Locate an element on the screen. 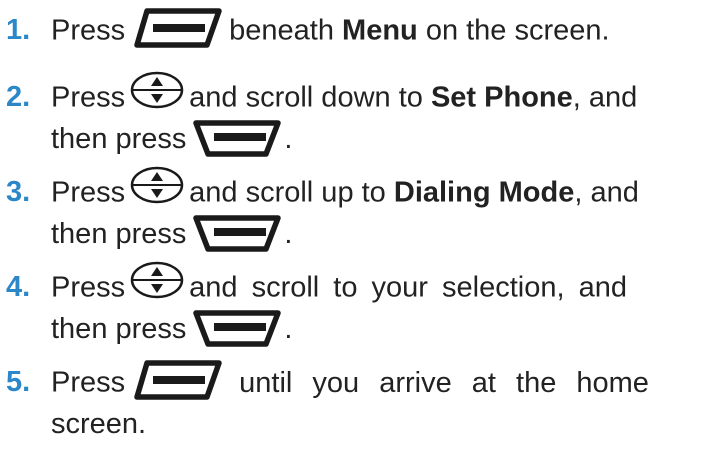 This screenshot has height=465, width=728. step-number: 1. is located at coordinates (18, 30).